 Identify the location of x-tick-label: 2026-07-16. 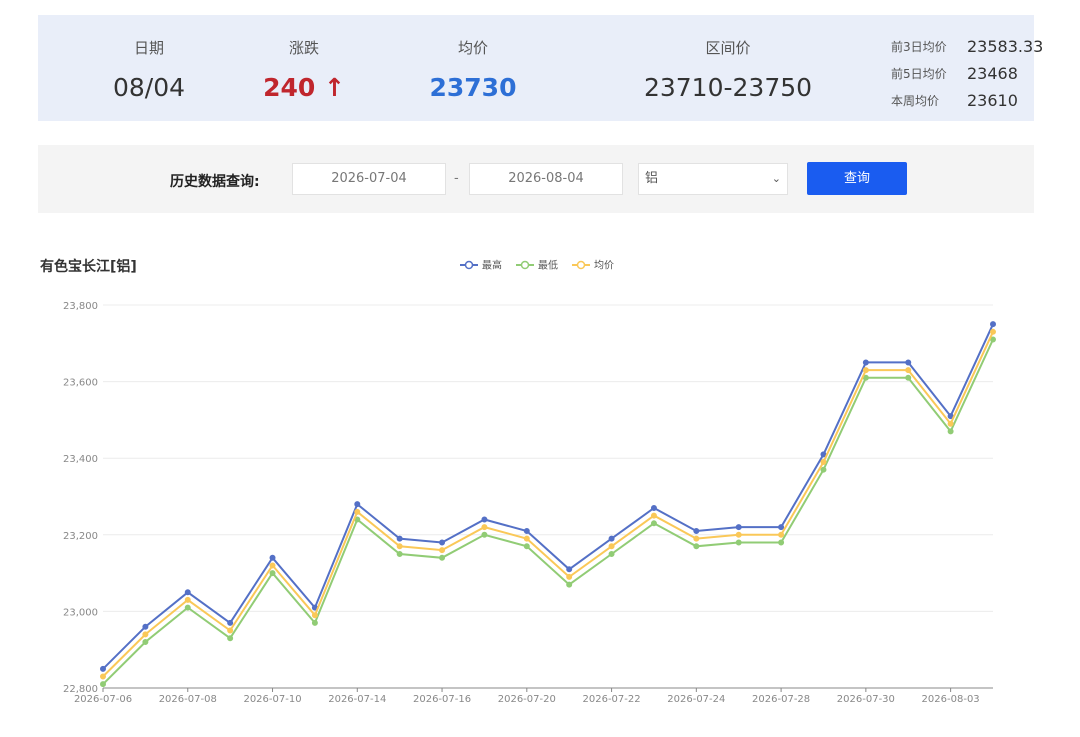
(442, 699).